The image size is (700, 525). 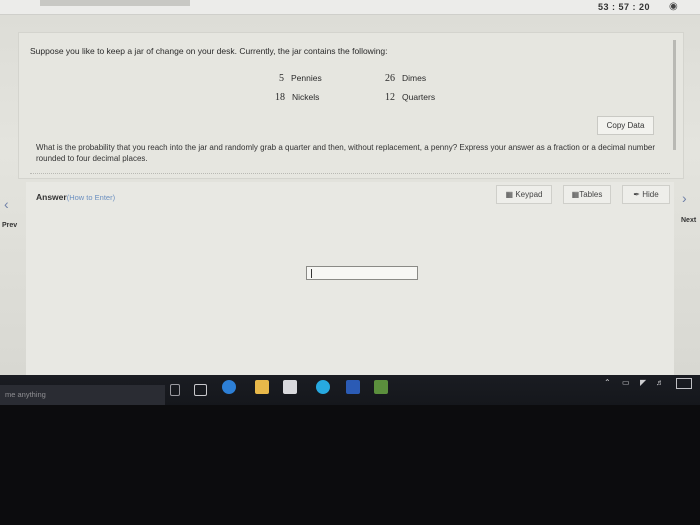 I want to click on hide-label: Hide, so click(x=650, y=194).